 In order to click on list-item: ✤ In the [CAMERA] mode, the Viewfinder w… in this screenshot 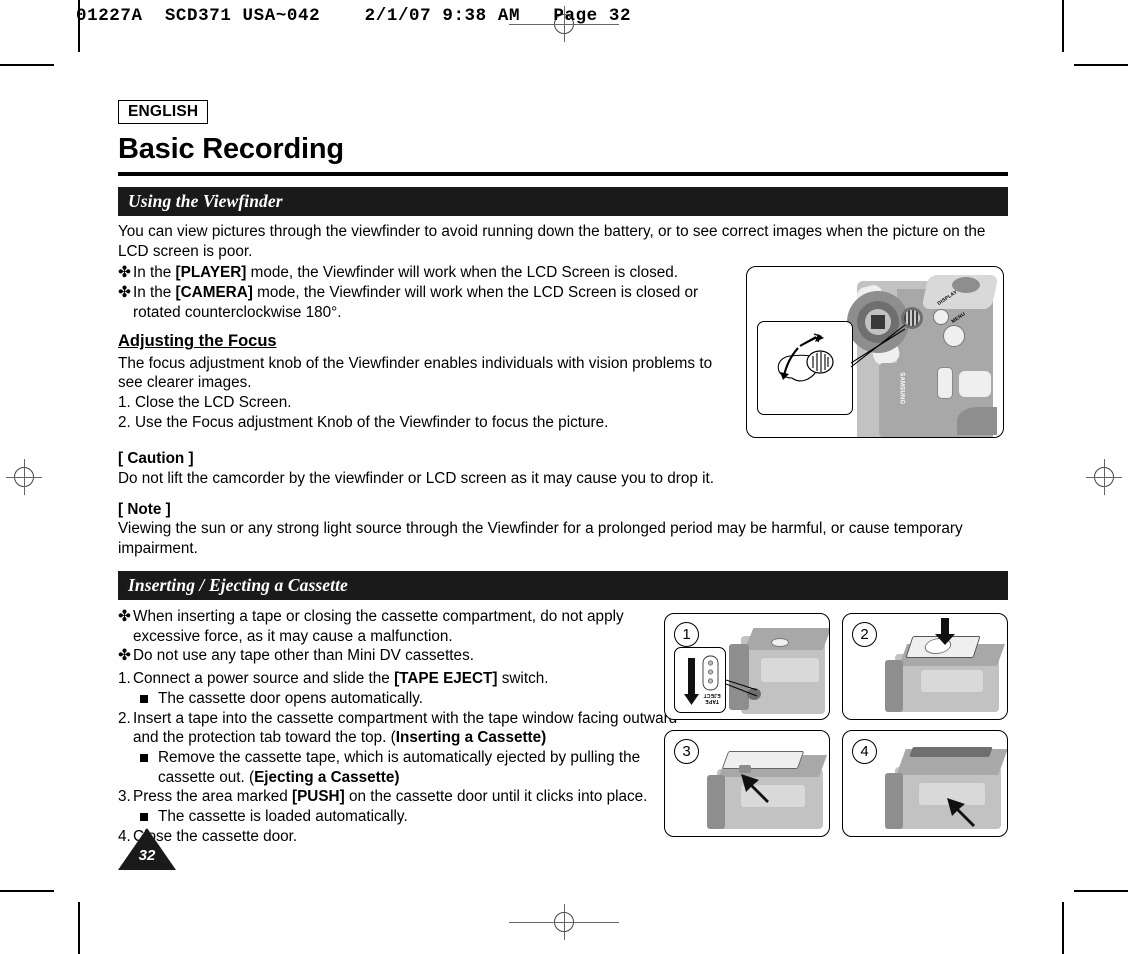, I will do `click(432, 302)`.